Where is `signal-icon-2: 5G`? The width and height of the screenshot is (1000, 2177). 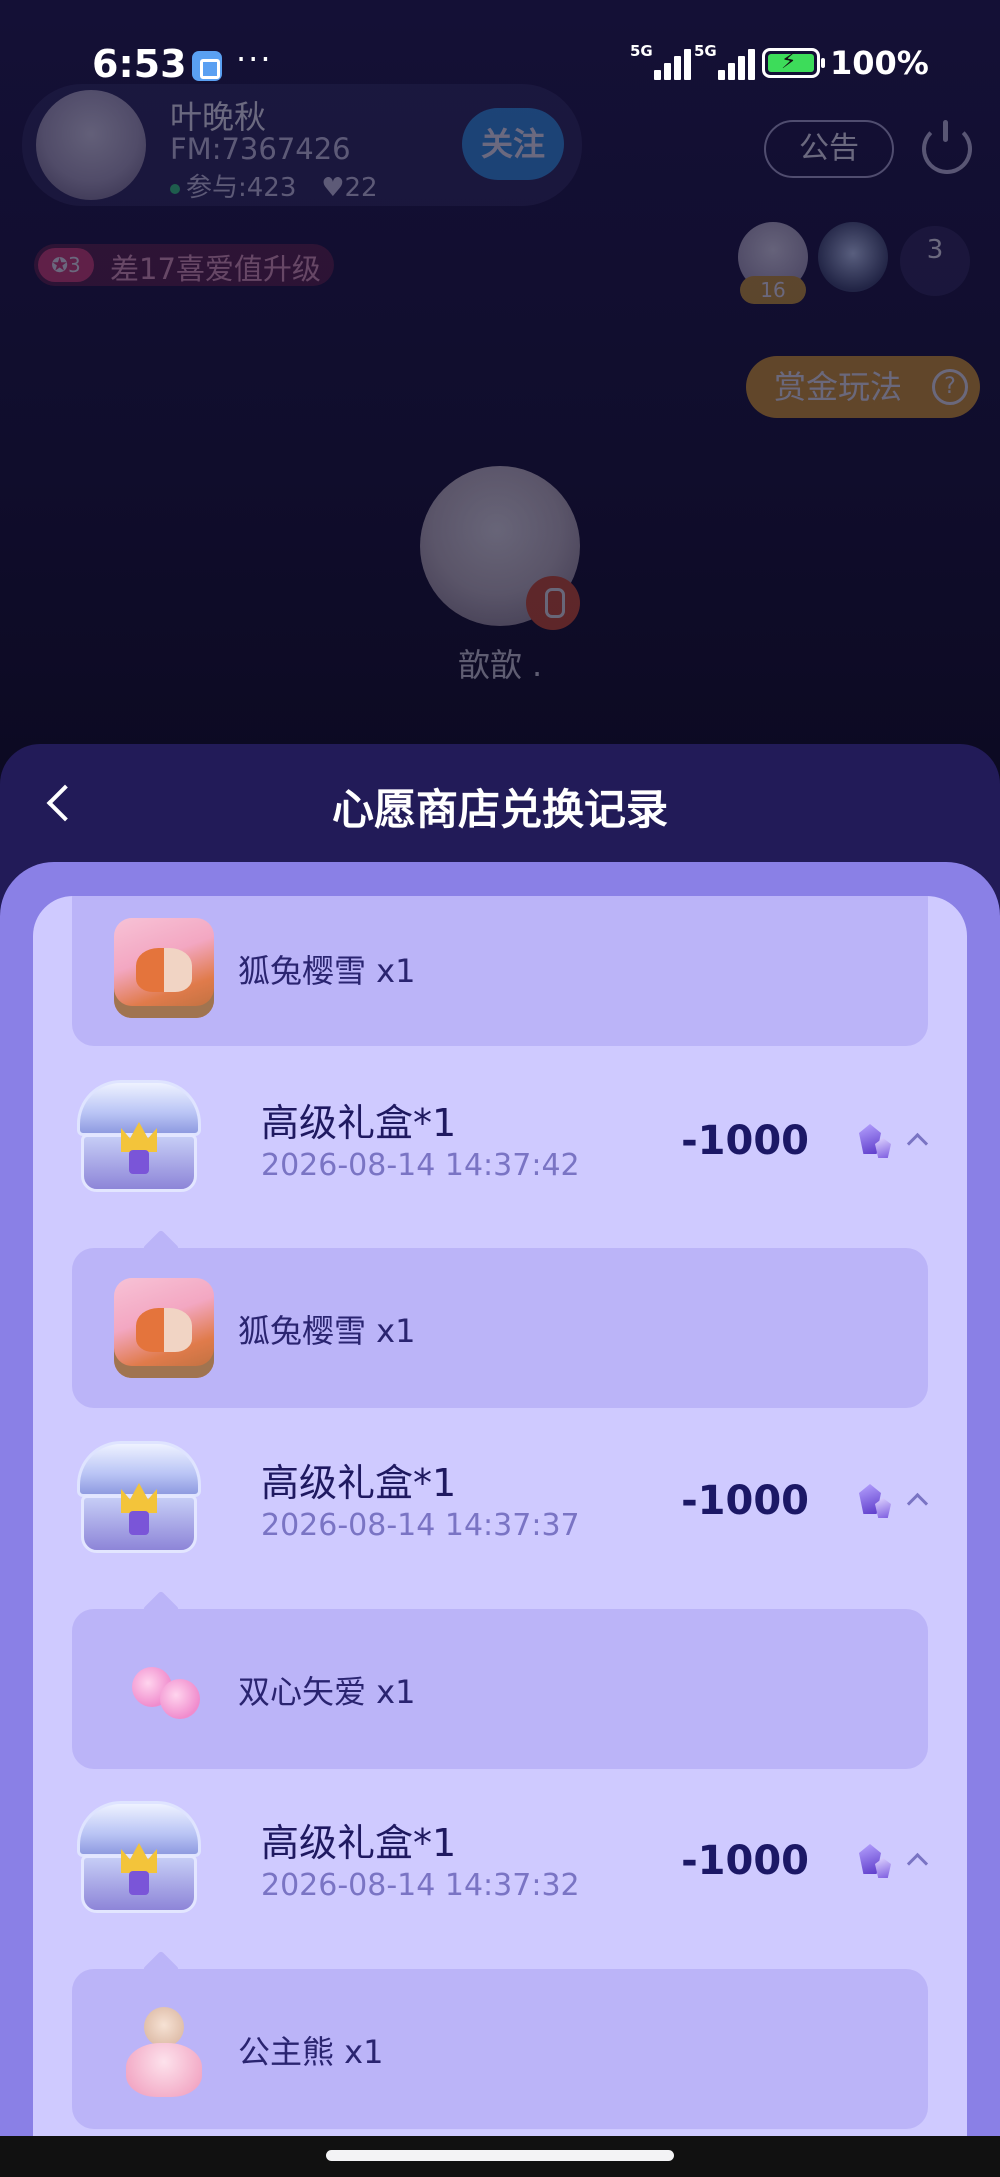
signal-icon-2: 5G is located at coordinates (725, 61).